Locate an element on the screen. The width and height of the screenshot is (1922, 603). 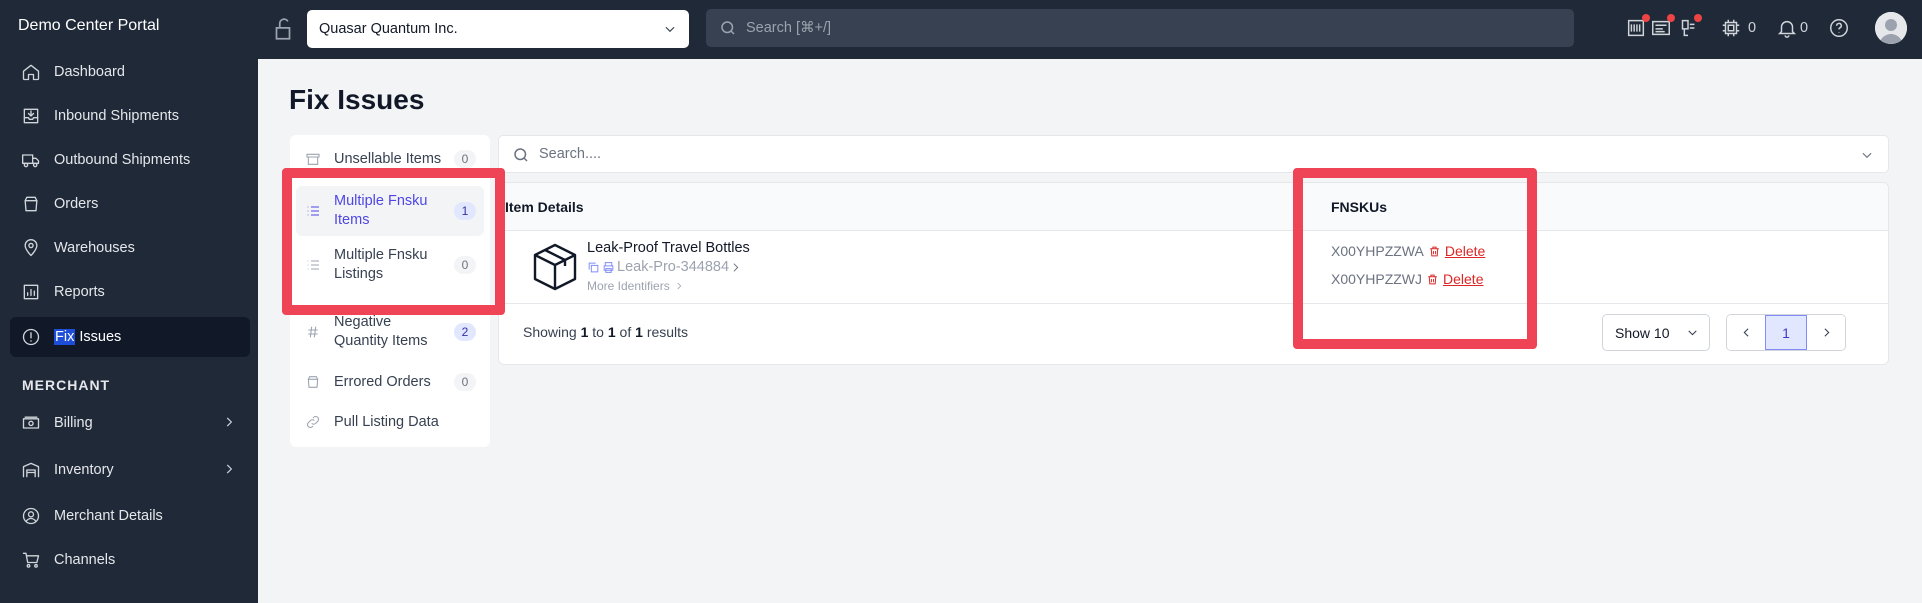
more-identifiers-label: More Identifiers is located at coordinates (628, 286).